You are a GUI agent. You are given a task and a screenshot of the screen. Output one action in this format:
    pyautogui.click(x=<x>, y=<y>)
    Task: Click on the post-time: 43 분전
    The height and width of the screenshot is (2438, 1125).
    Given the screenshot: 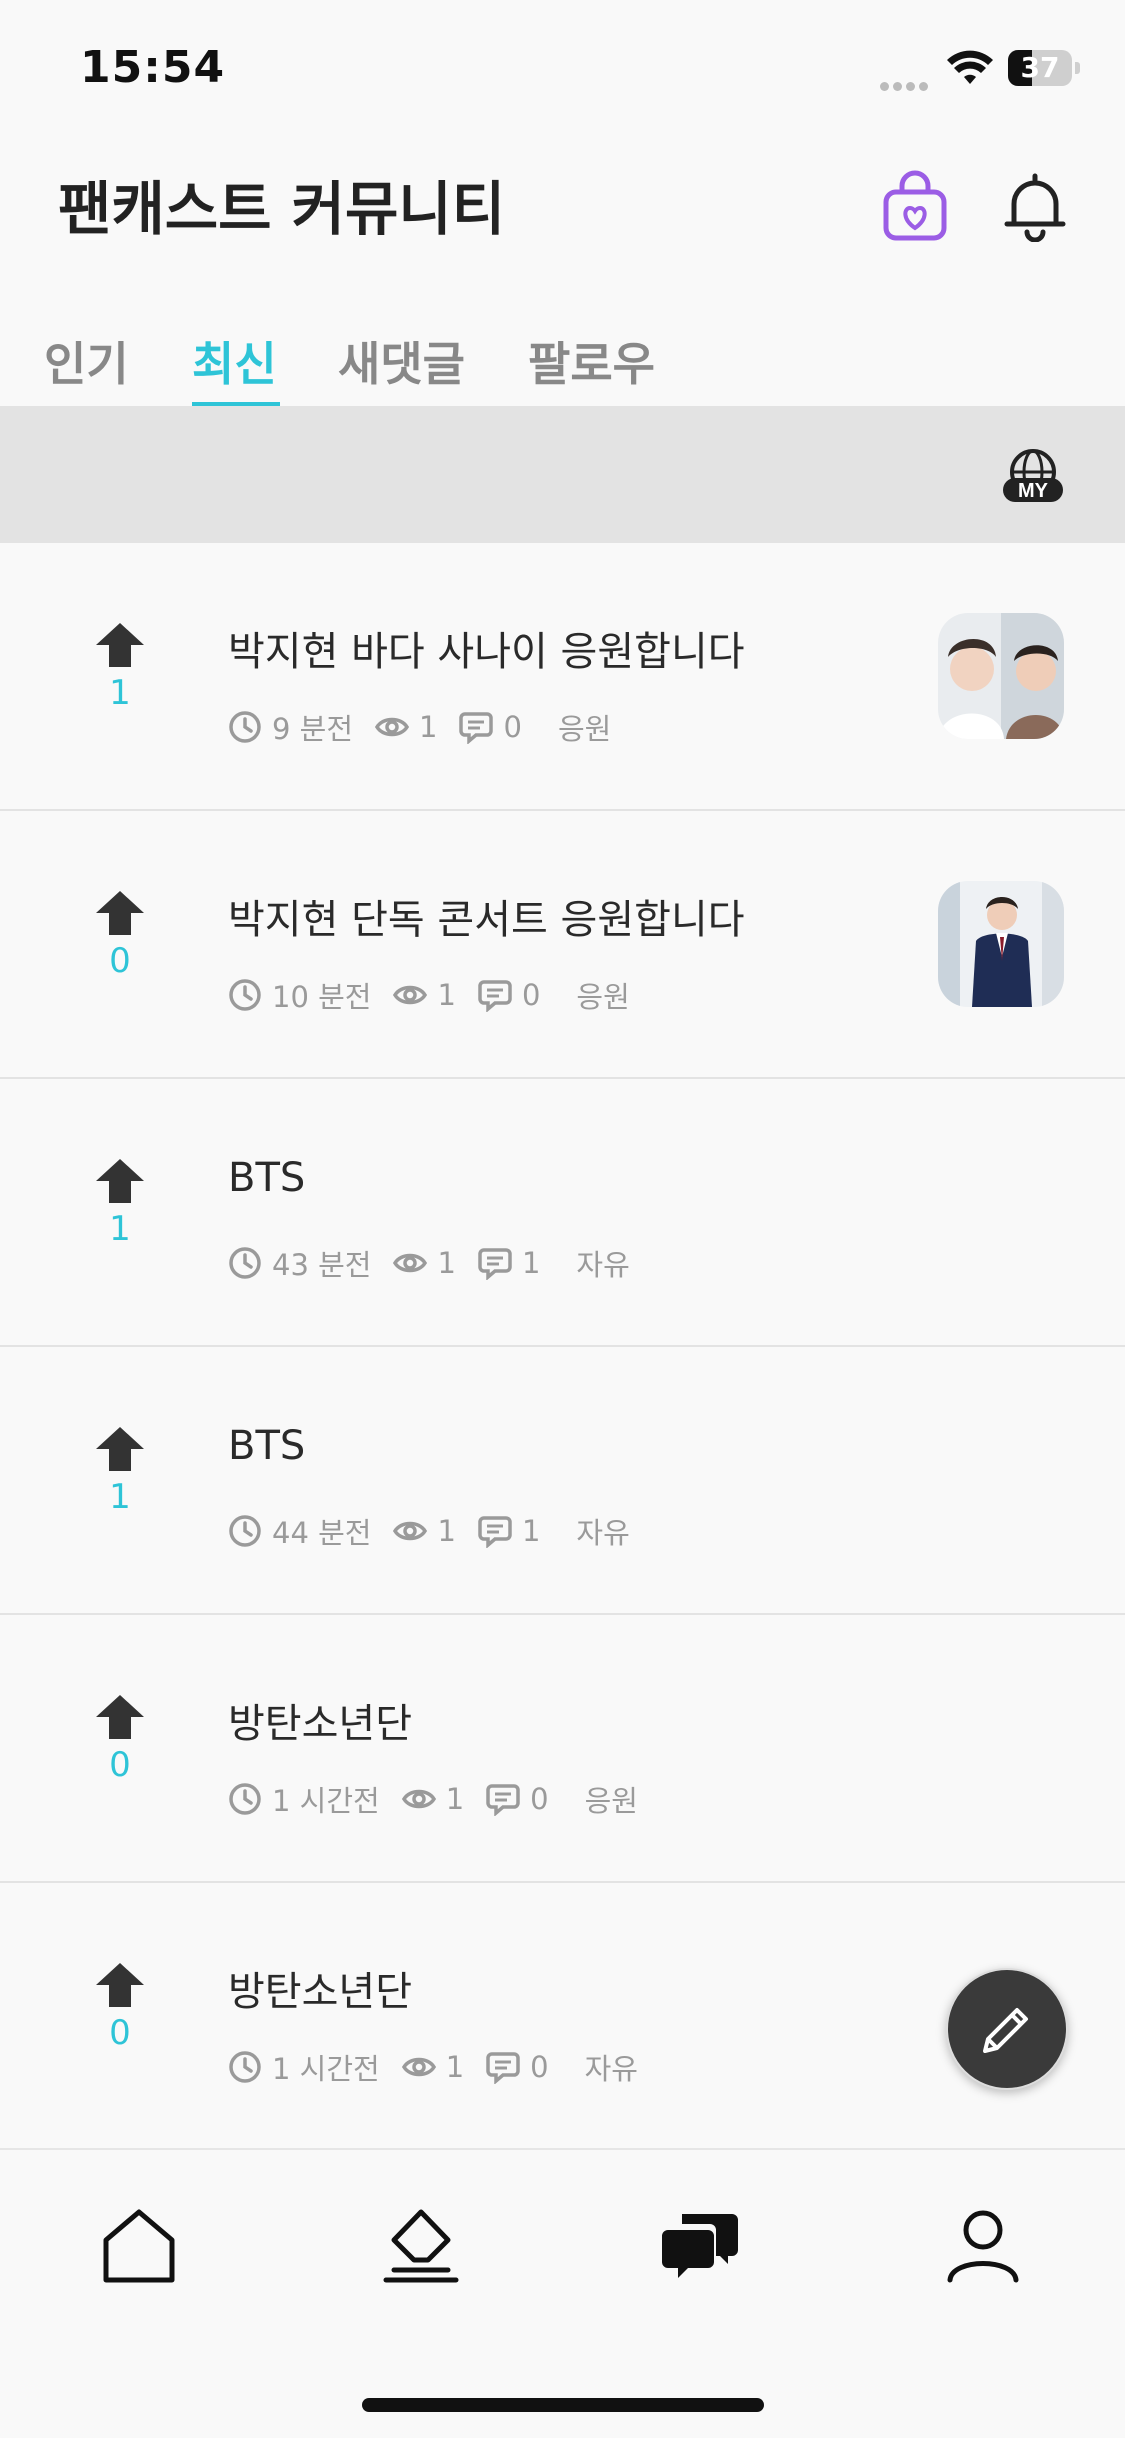 What is the action you would take?
    pyautogui.click(x=322, y=1265)
    